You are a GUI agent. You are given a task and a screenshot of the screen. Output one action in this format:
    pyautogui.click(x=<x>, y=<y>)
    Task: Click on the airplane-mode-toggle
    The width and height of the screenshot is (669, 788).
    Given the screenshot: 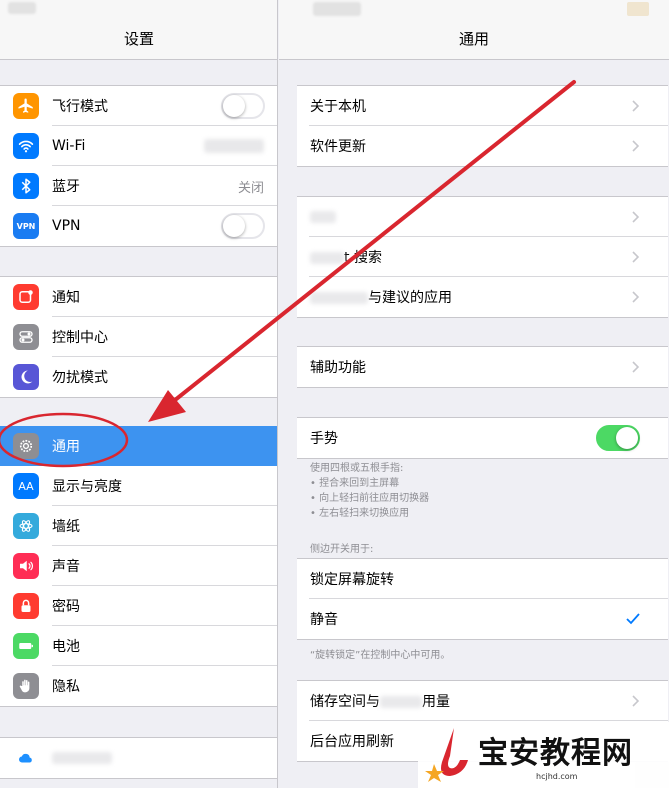 What is the action you would take?
    pyautogui.click(x=243, y=106)
    